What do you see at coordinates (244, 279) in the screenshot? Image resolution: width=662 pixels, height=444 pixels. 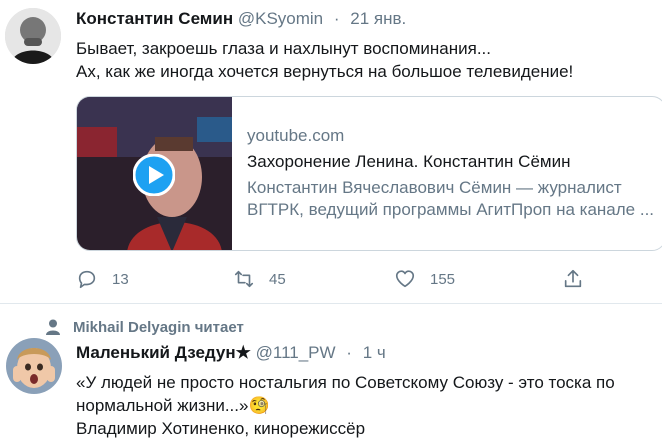 I see `retweet-icon` at bounding box center [244, 279].